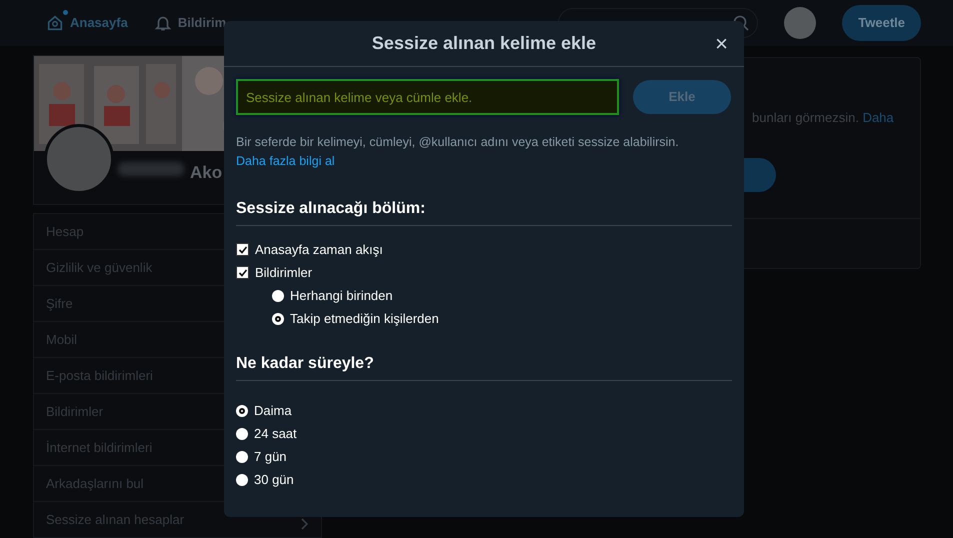  I want to click on close-button: ×, so click(721, 44).